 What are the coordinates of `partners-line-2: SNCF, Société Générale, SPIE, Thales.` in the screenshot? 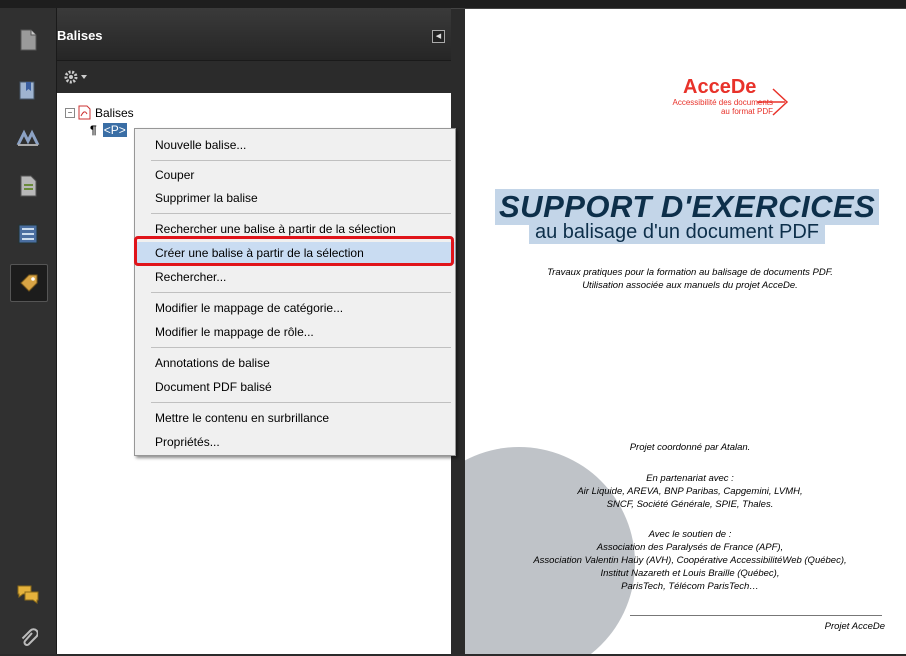 It's located at (690, 504).